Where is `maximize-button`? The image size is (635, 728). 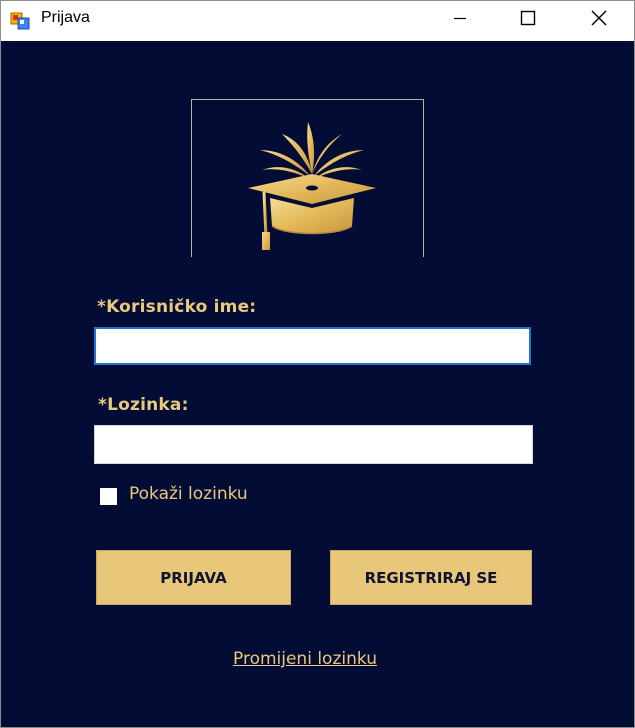
maximize-button is located at coordinates (528, 18).